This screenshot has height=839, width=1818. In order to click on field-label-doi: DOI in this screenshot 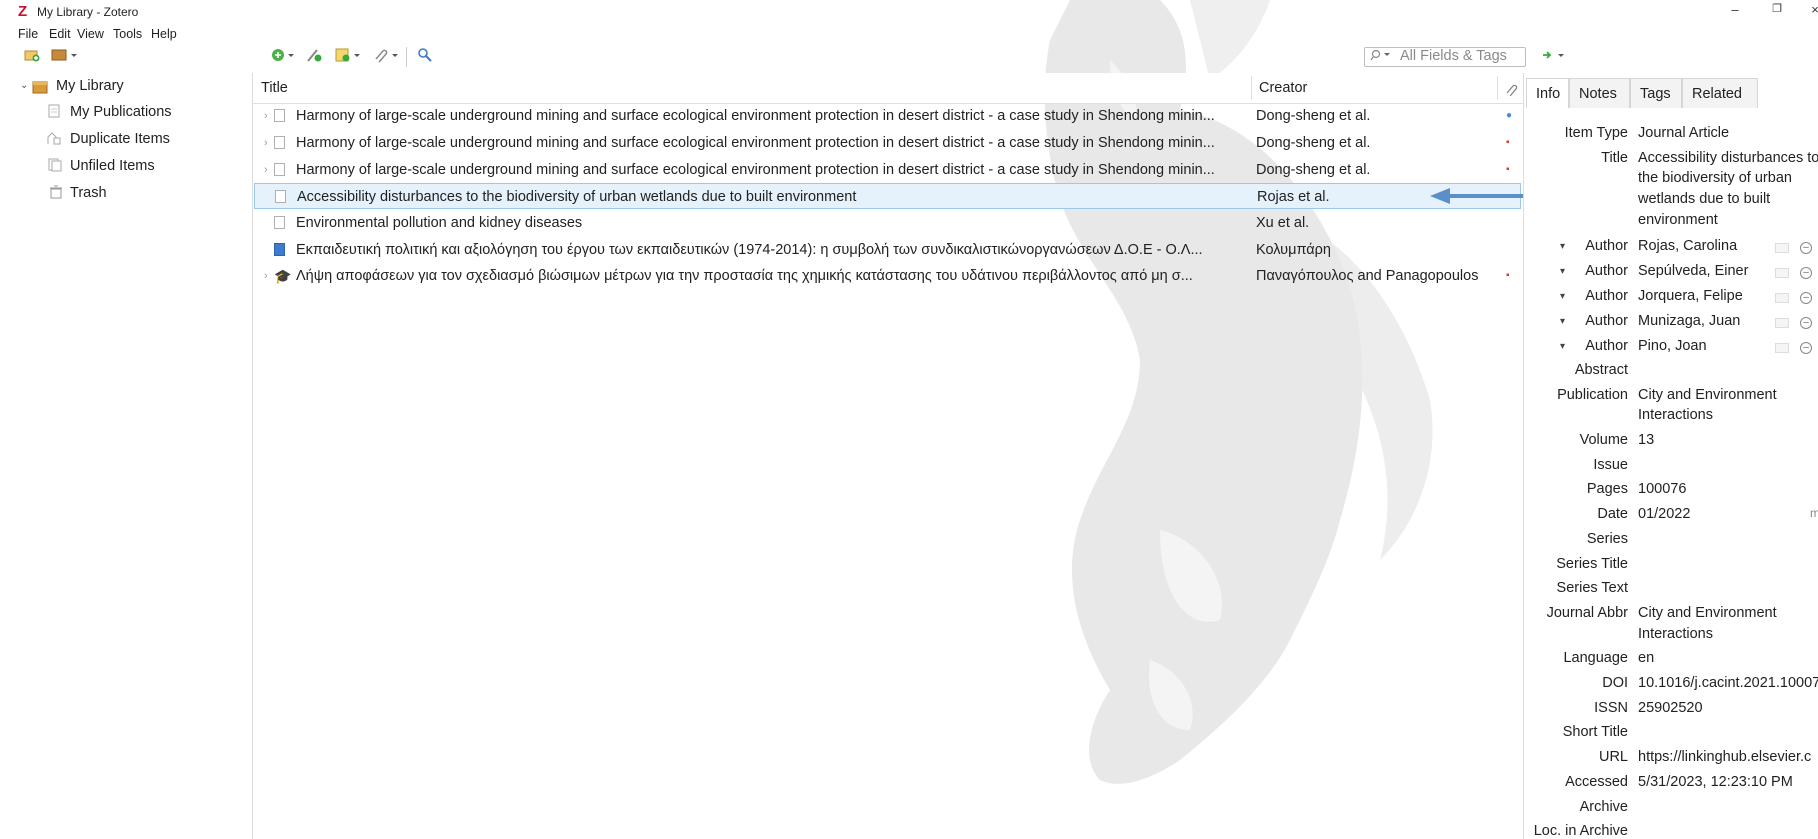, I will do `click(1615, 683)`.